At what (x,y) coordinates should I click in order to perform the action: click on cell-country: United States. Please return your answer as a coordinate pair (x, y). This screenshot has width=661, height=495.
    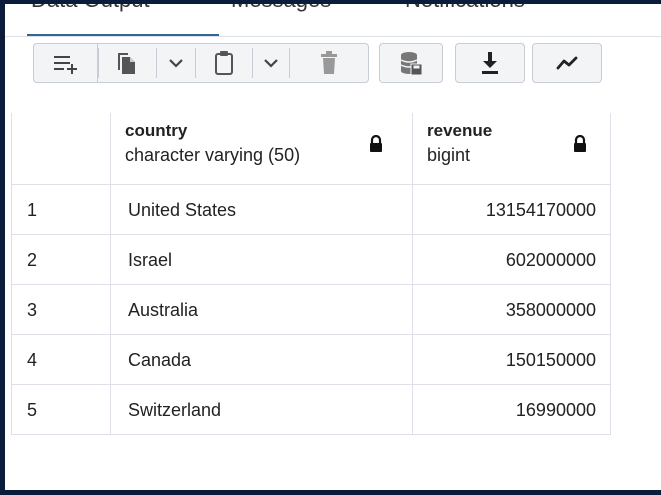
    Looking at the image, I should click on (262, 210).